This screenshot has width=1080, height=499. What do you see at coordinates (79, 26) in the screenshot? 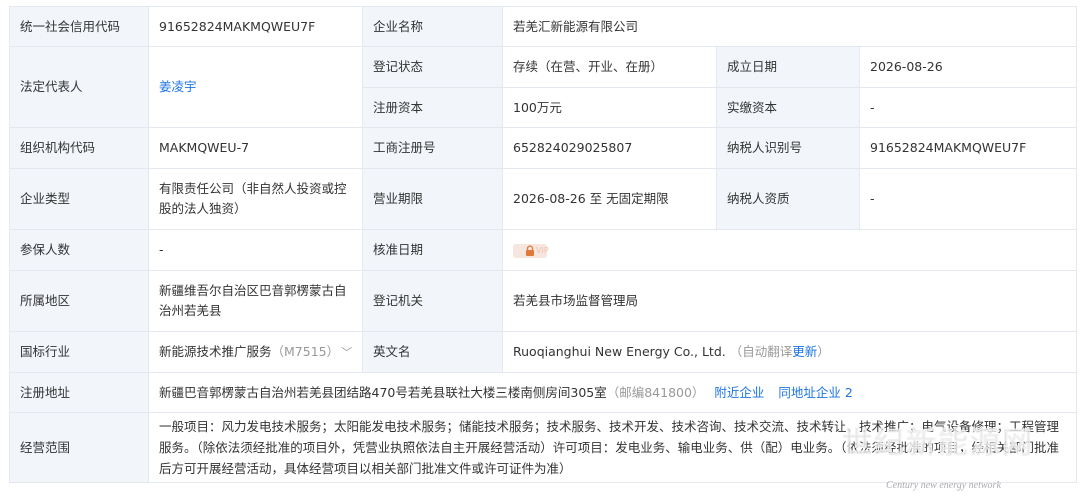
I see `credit-code-label: 统一社会信用代码` at bounding box center [79, 26].